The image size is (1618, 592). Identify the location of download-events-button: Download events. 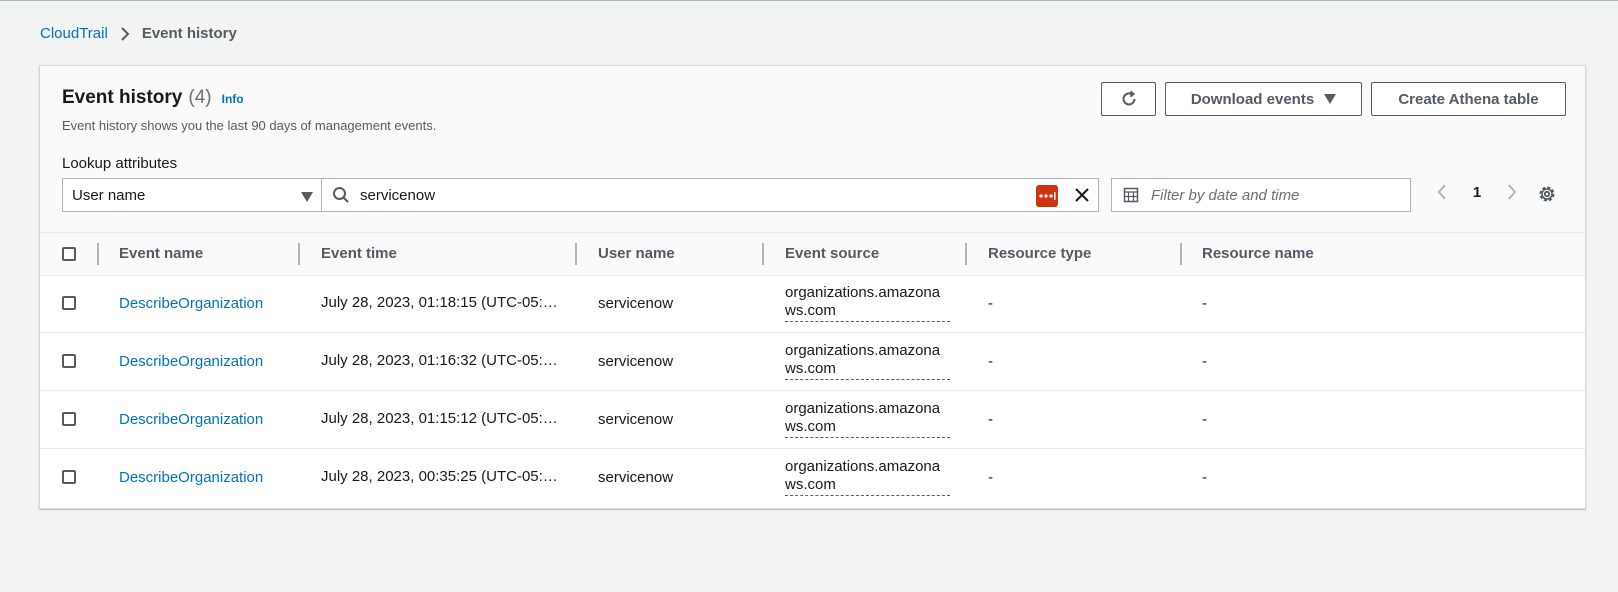
(1263, 99).